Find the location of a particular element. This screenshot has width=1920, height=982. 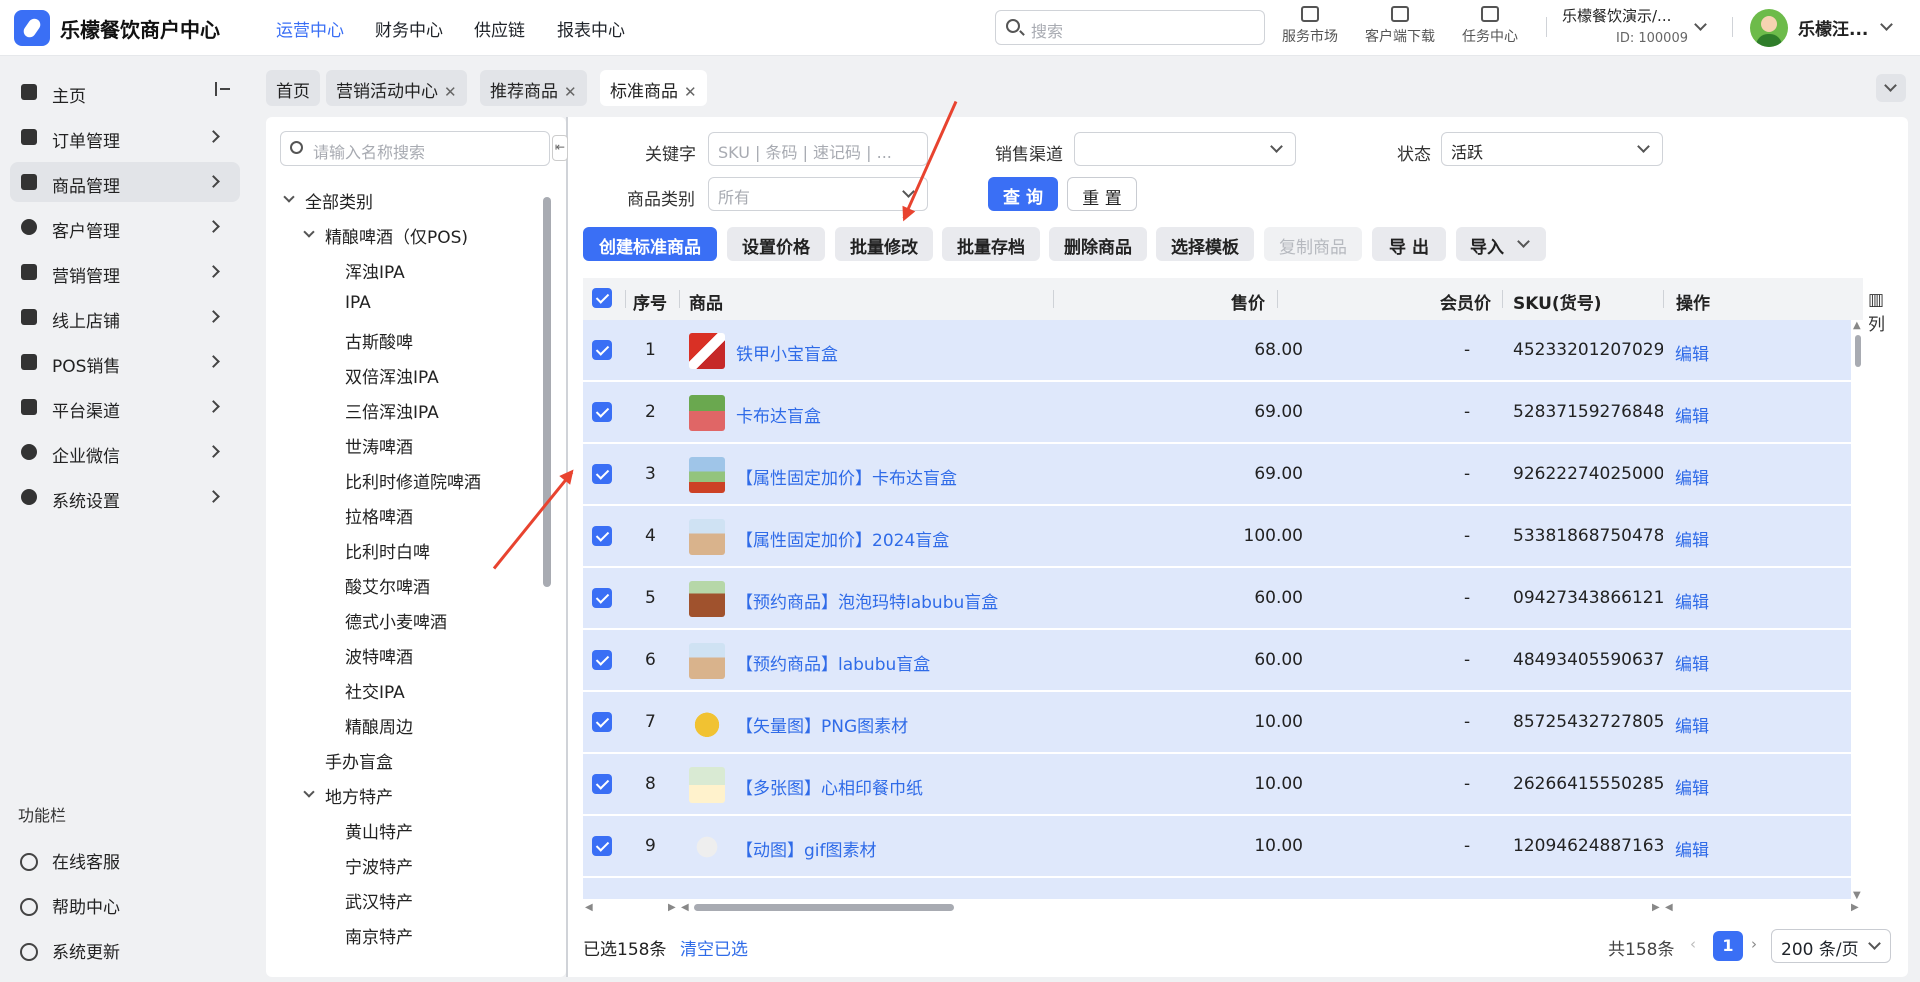

sidebar-item-settings: 系统设置 is located at coordinates (125, 497).